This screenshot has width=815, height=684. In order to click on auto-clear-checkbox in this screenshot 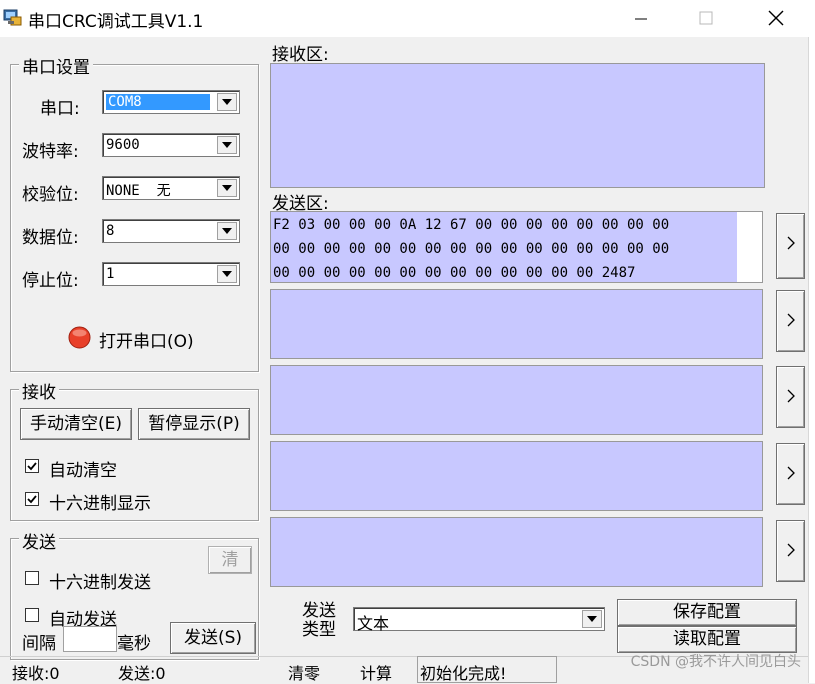, I will do `click(32, 466)`.